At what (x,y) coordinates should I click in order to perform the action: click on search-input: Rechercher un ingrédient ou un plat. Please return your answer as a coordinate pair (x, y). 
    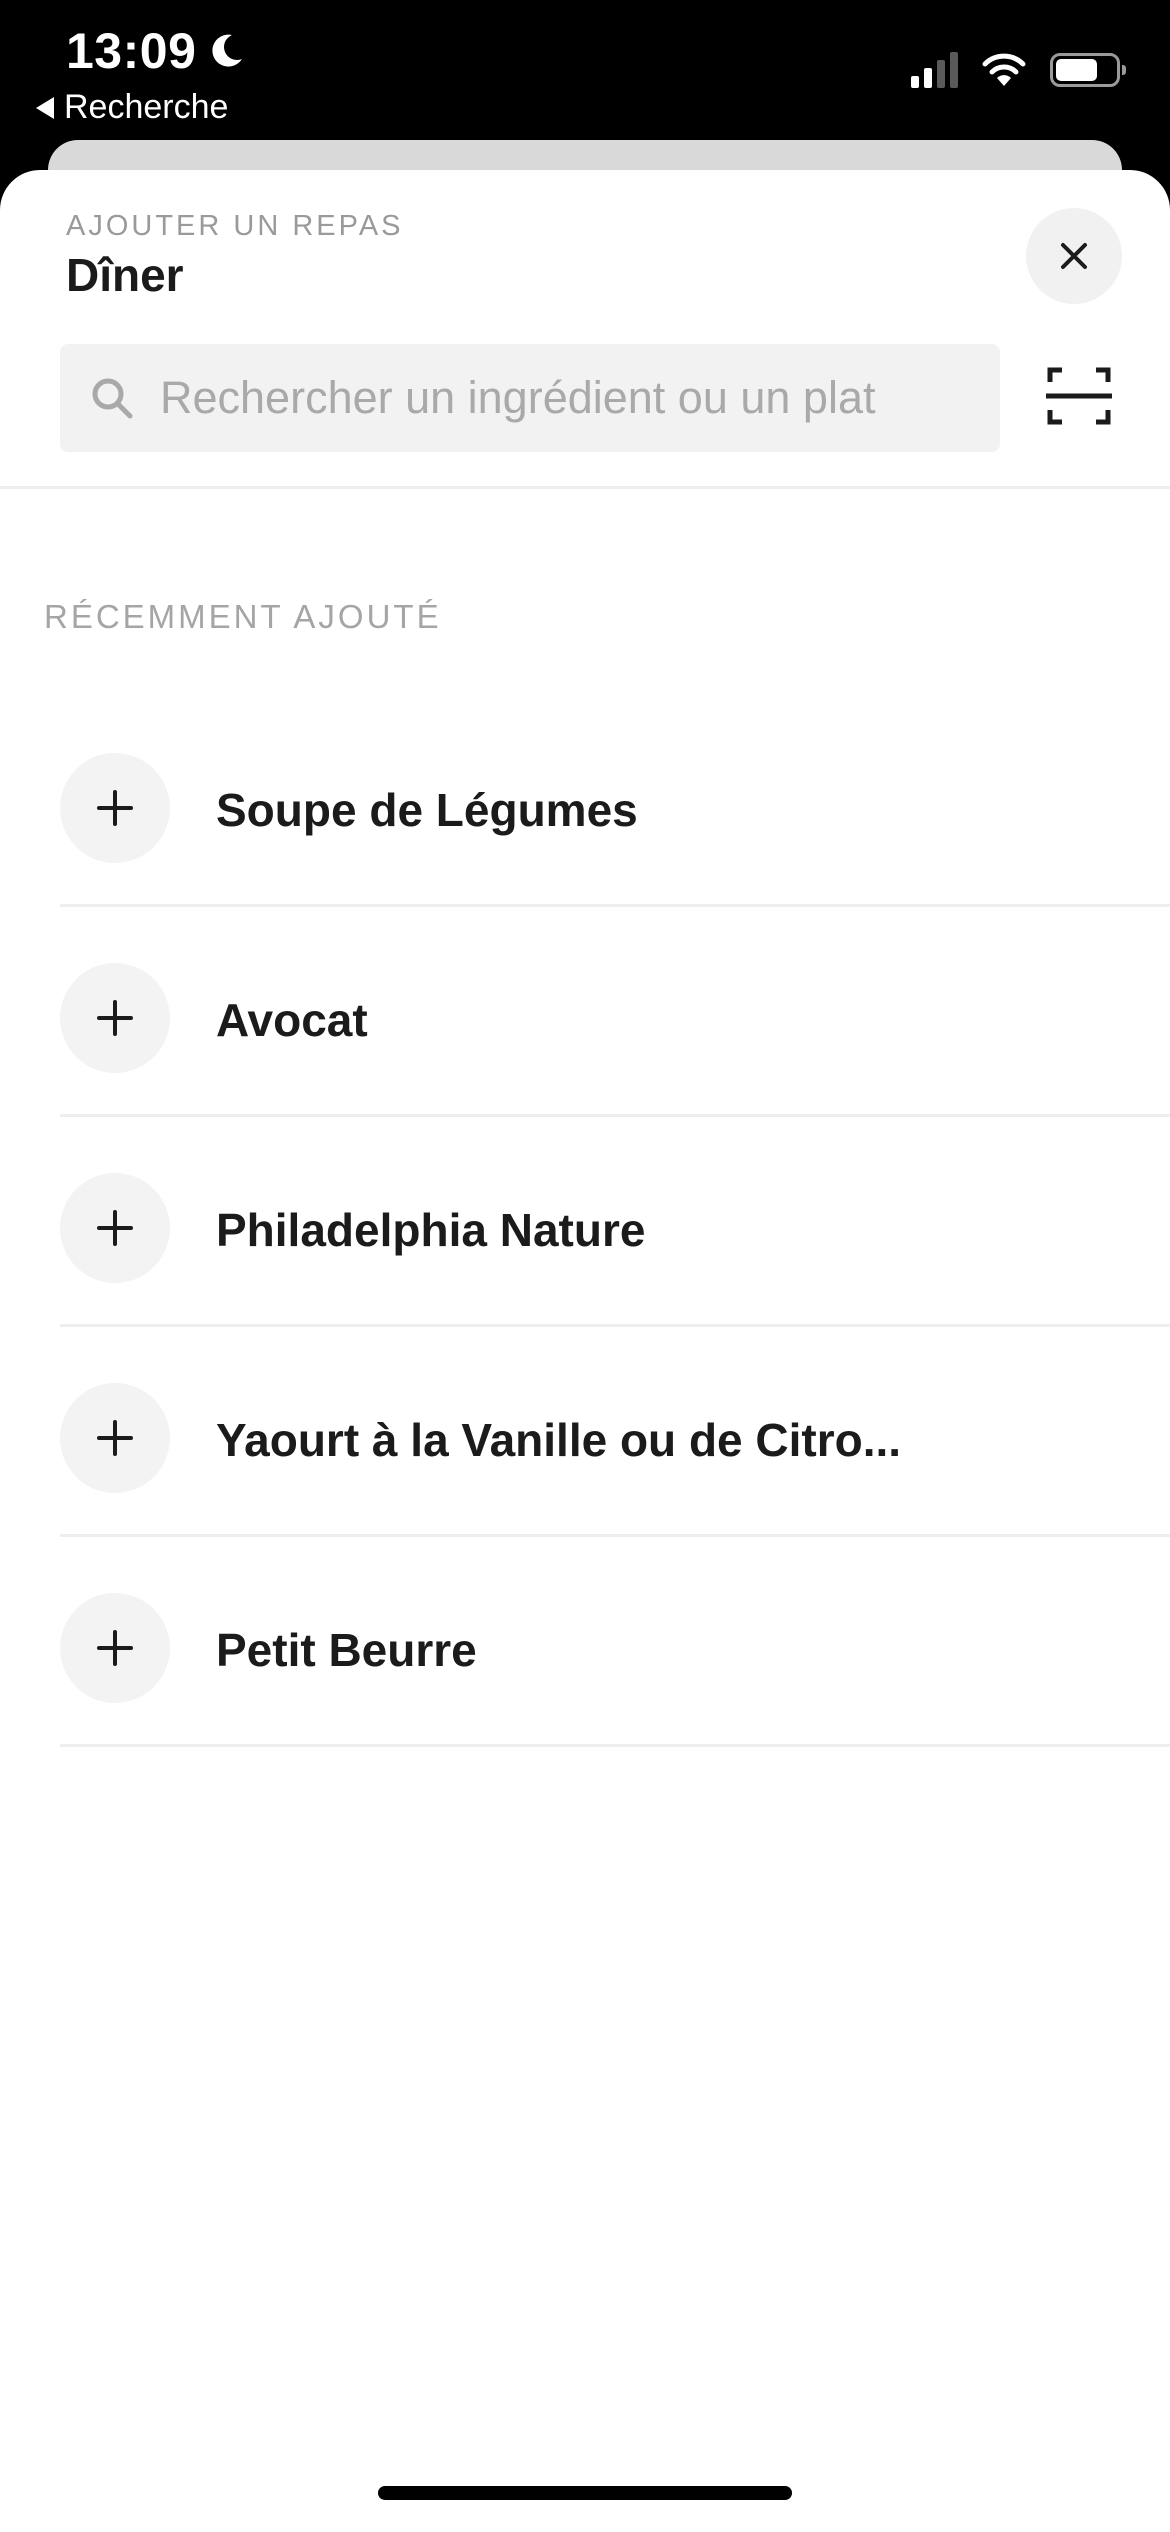
    Looking at the image, I should click on (530, 398).